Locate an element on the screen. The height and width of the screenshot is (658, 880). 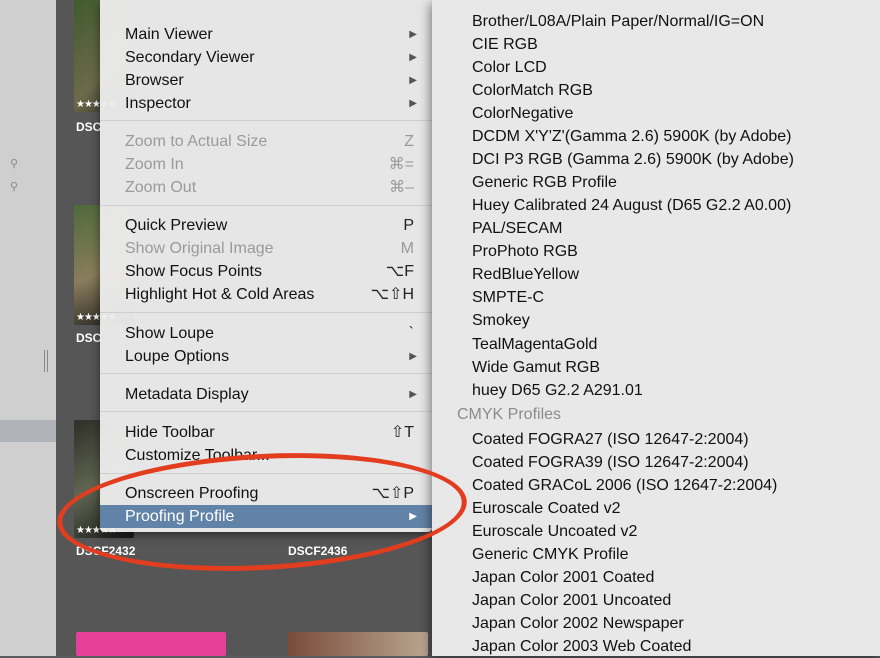
profile-item: SMPTE-C is located at coordinates (508, 297).